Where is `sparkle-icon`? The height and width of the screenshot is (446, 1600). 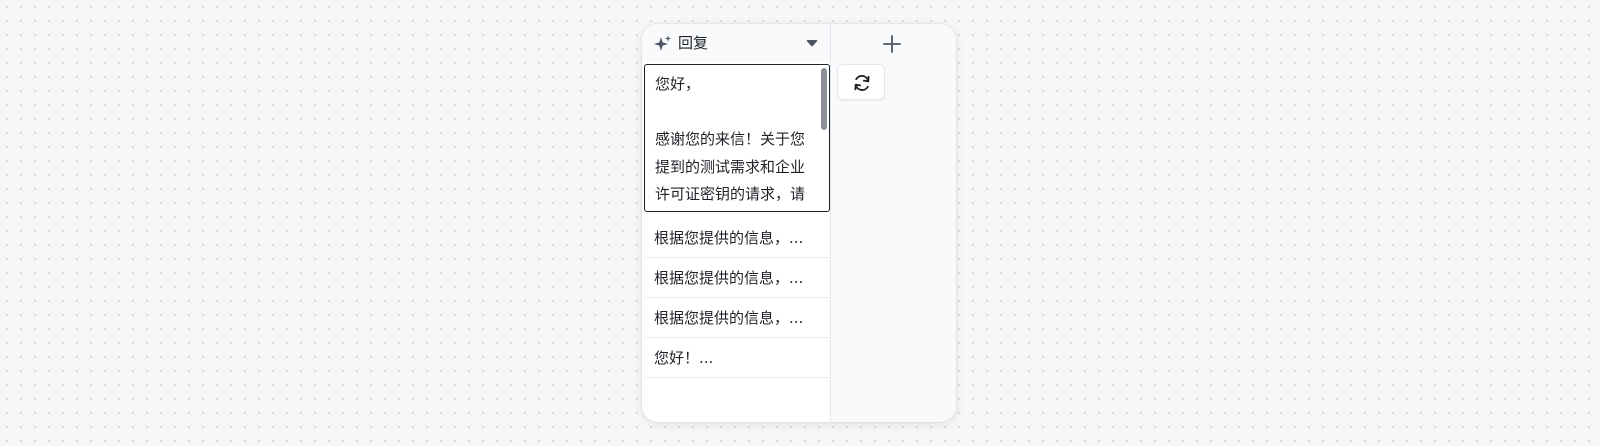
sparkle-icon is located at coordinates (662, 43).